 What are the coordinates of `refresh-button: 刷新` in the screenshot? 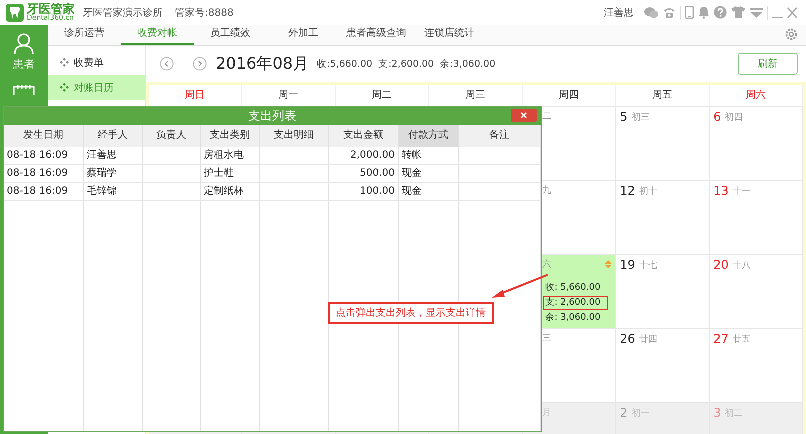 It's located at (768, 64).